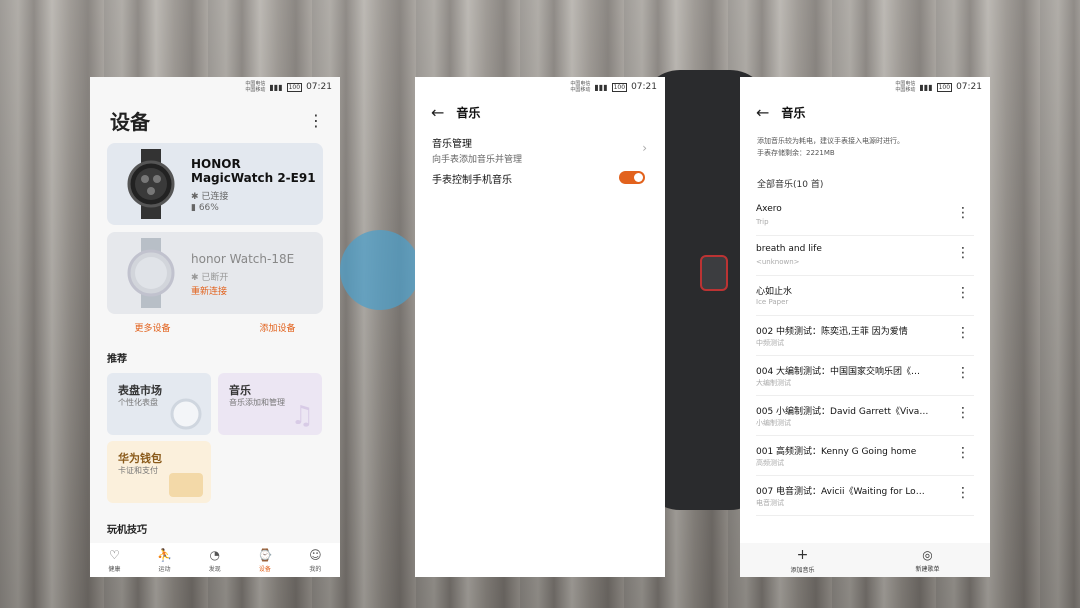  I want to click on watch-face-icon, so click(186, 414).